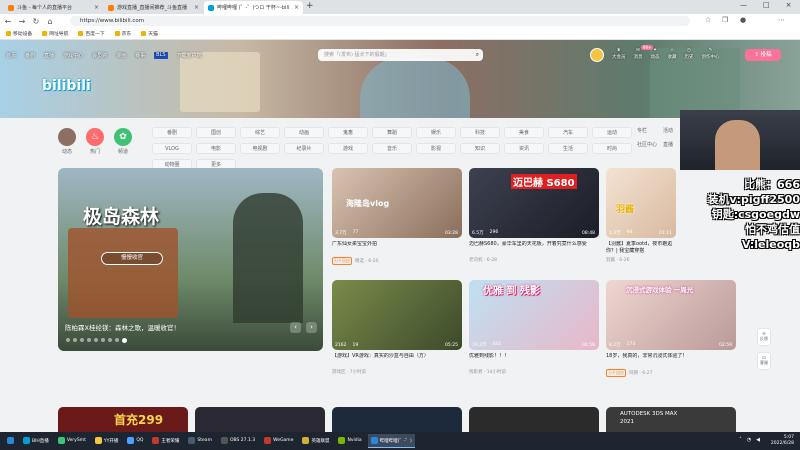 The width and height of the screenshot is (800, 450). What do you see at coordinates (534, 315) in the screenshot?
I see `video-thumbnail: 优雅 到 残影 19.2万 442 00:58` at bounding box center [534, 315].